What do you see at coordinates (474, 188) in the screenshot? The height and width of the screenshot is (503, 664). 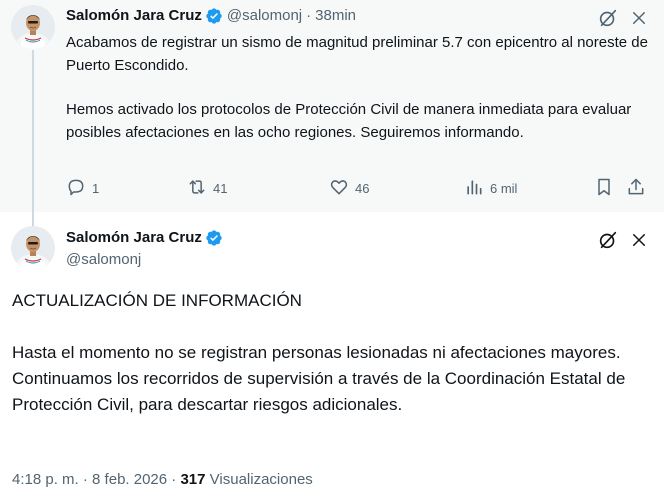 I see `views-icon` at bounding box center [474, 188].